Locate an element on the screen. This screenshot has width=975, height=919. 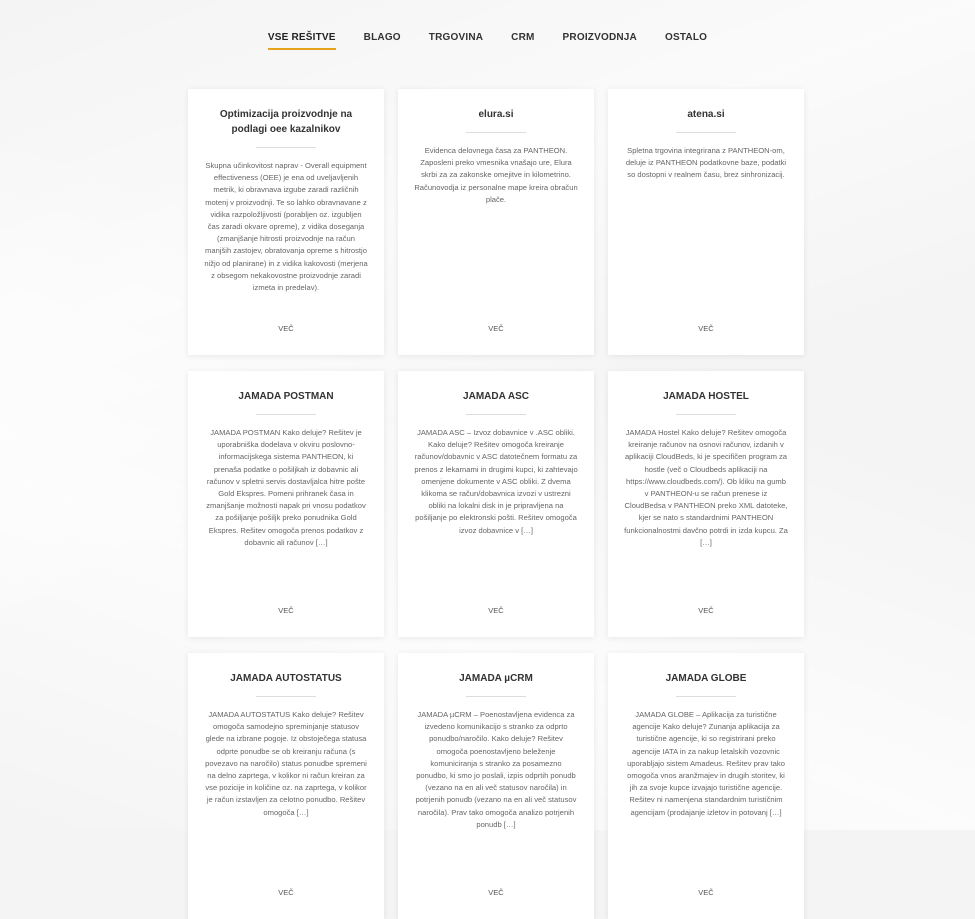
card-title: JAMADA µCRM is located at coordinates (496, 678).